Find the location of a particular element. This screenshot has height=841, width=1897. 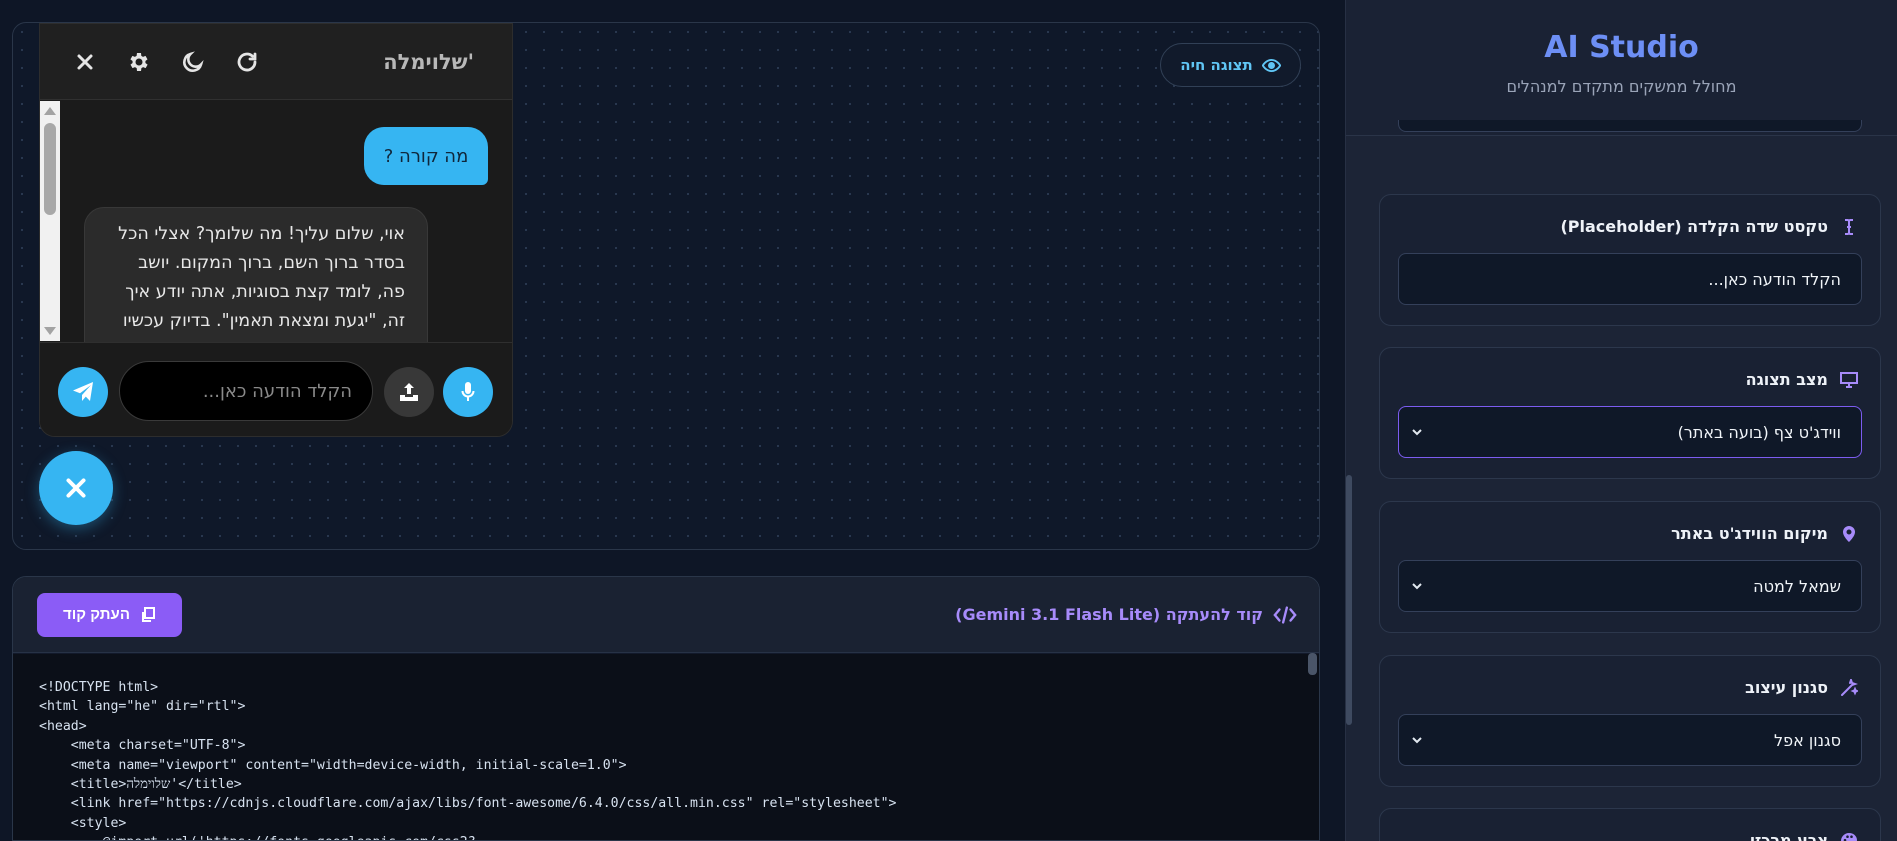

chat-message-input is located at coordinates (246, 391).